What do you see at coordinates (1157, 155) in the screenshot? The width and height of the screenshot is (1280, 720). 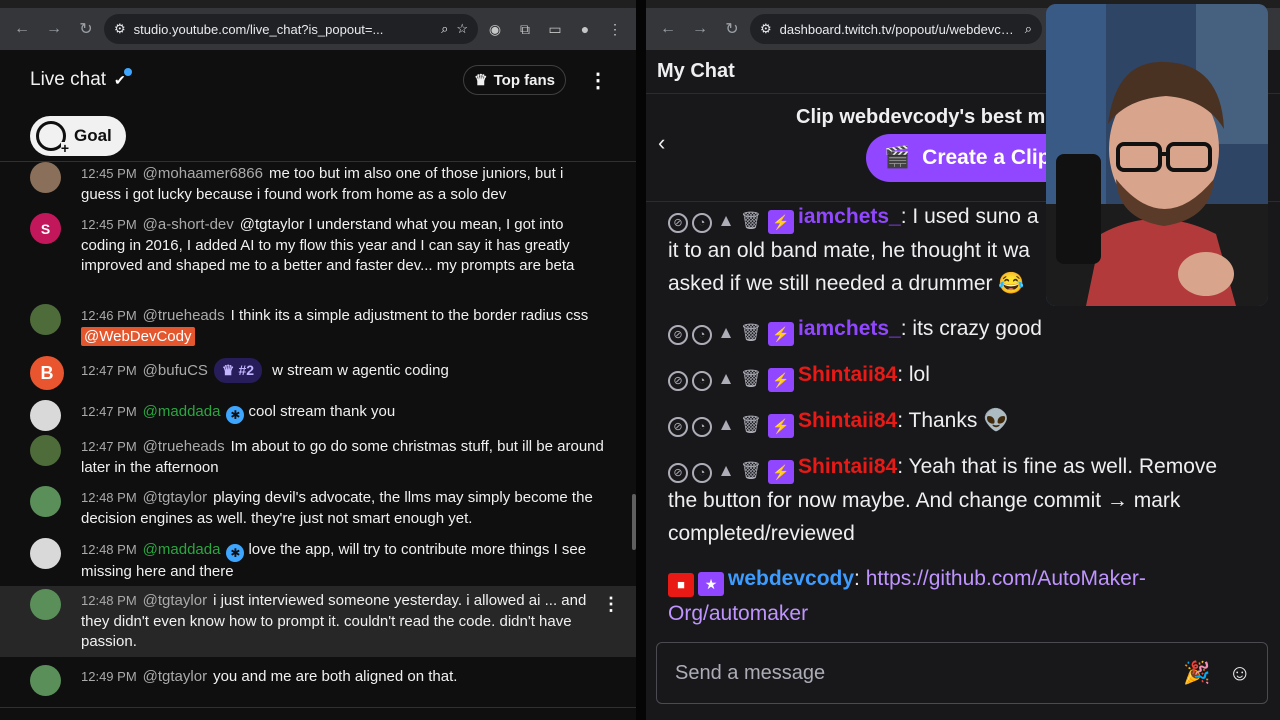 I see `webcam-overlay` at bounding box center [1157, 155].